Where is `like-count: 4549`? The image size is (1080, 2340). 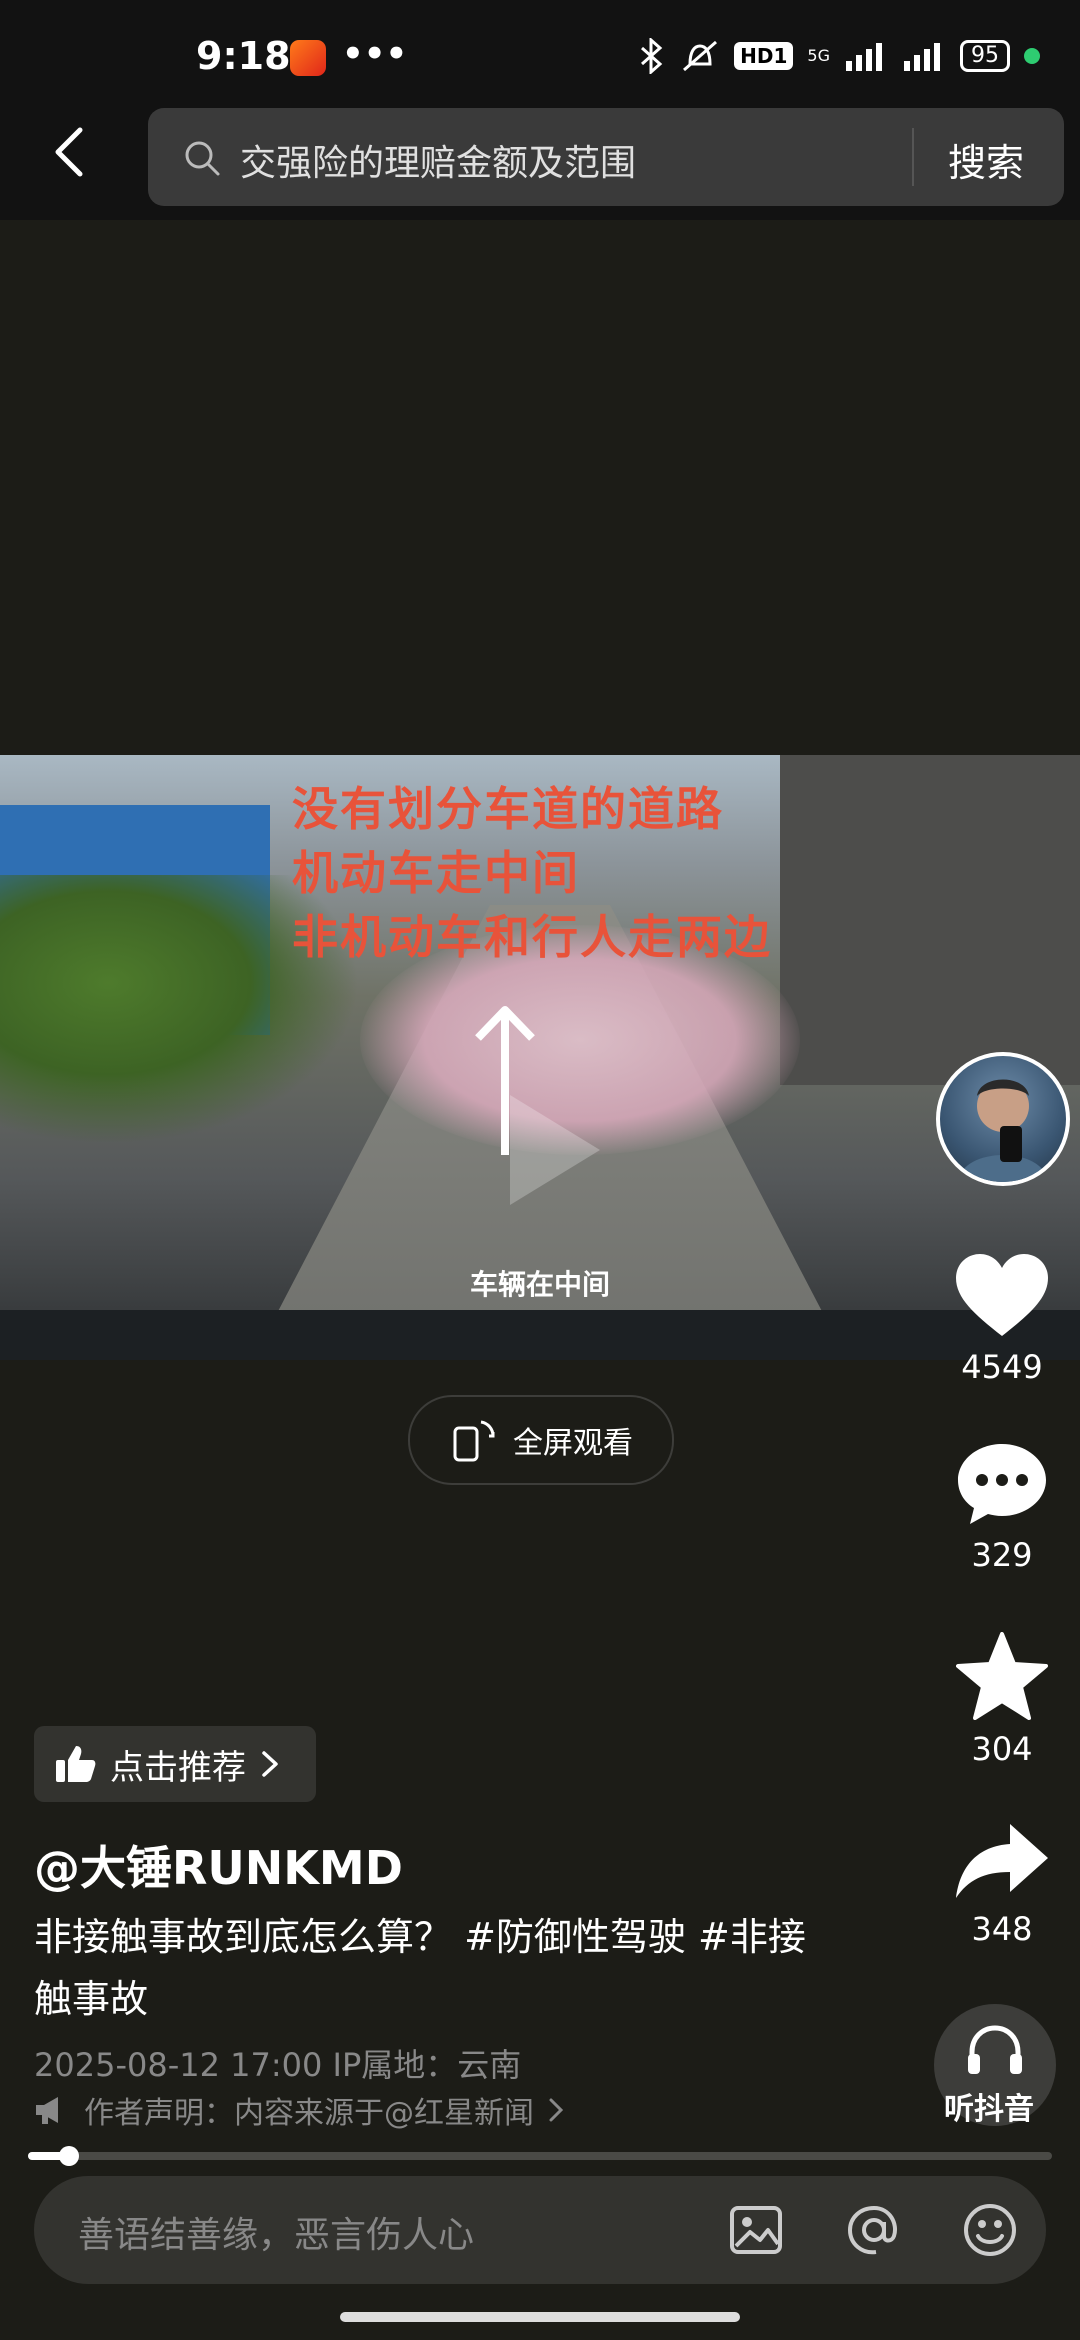 like-count: 4549 is located at coordinates (1002, 1367).